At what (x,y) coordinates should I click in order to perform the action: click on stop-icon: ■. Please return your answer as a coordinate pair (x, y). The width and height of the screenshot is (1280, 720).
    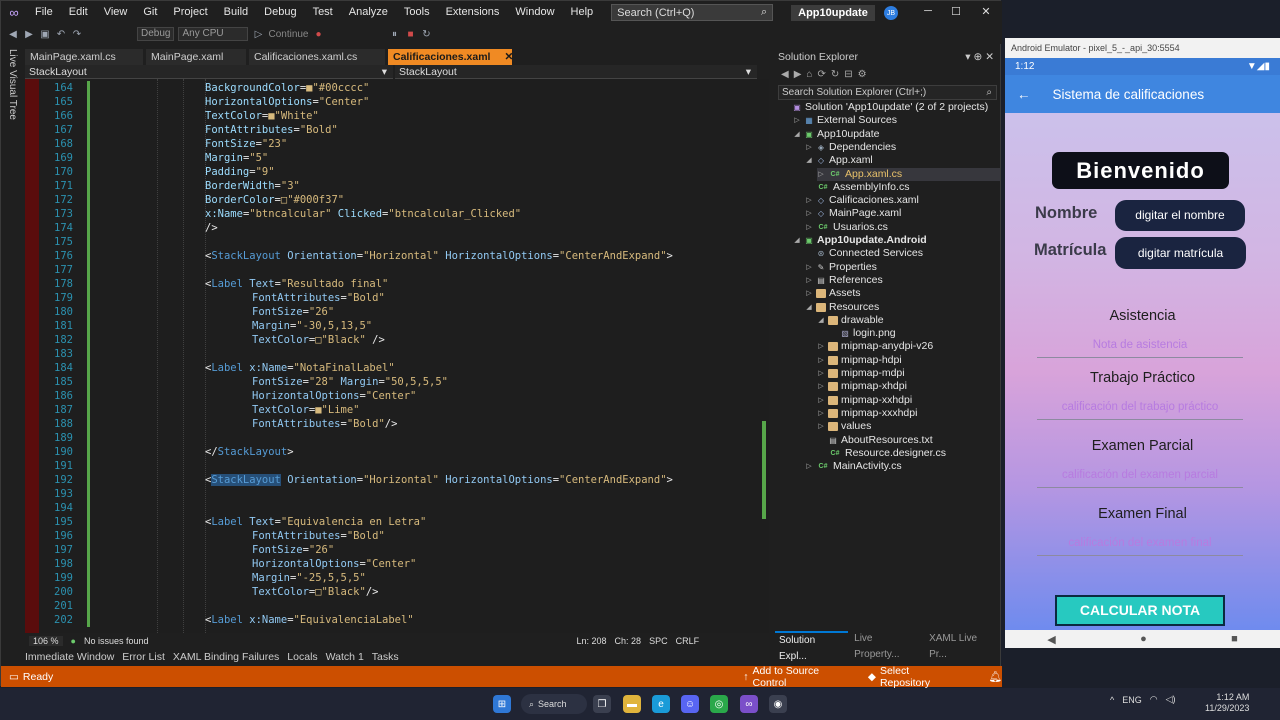
    Looking at the image, I should click on (411, 34).